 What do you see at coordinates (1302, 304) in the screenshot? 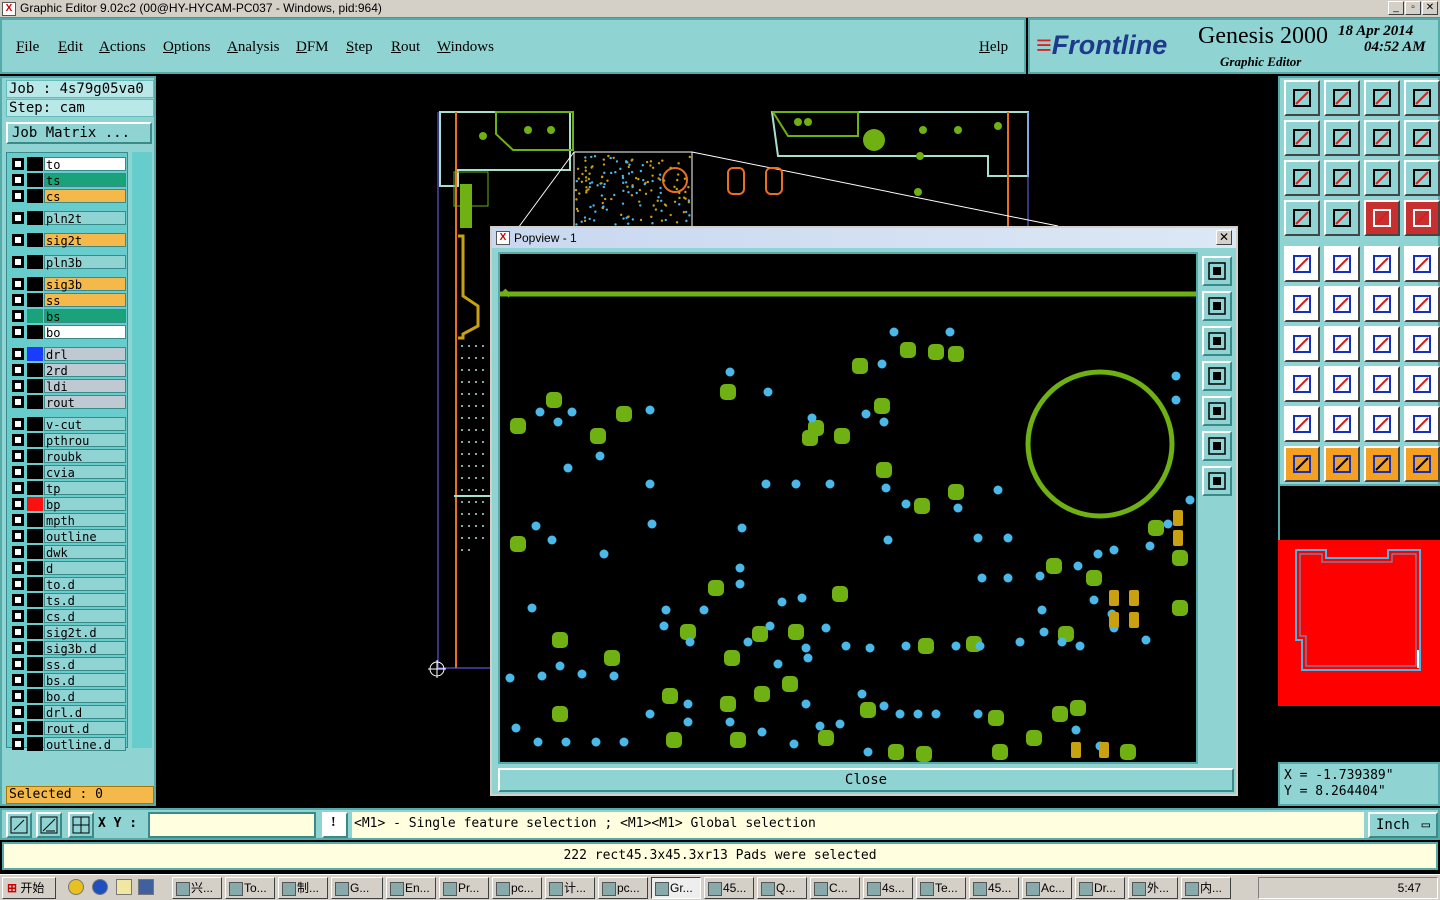
I see `connect-icon` at bounding box center [1302, 304].